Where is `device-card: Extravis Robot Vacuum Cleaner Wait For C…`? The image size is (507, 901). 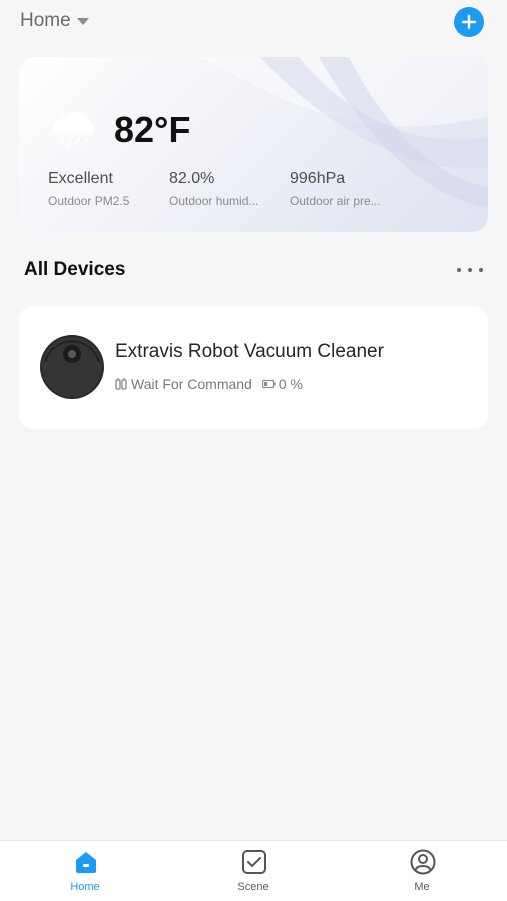 device-card: Extravis Robot Vacuum Cleaner Wait For C… is located at coordinates (253, 367).